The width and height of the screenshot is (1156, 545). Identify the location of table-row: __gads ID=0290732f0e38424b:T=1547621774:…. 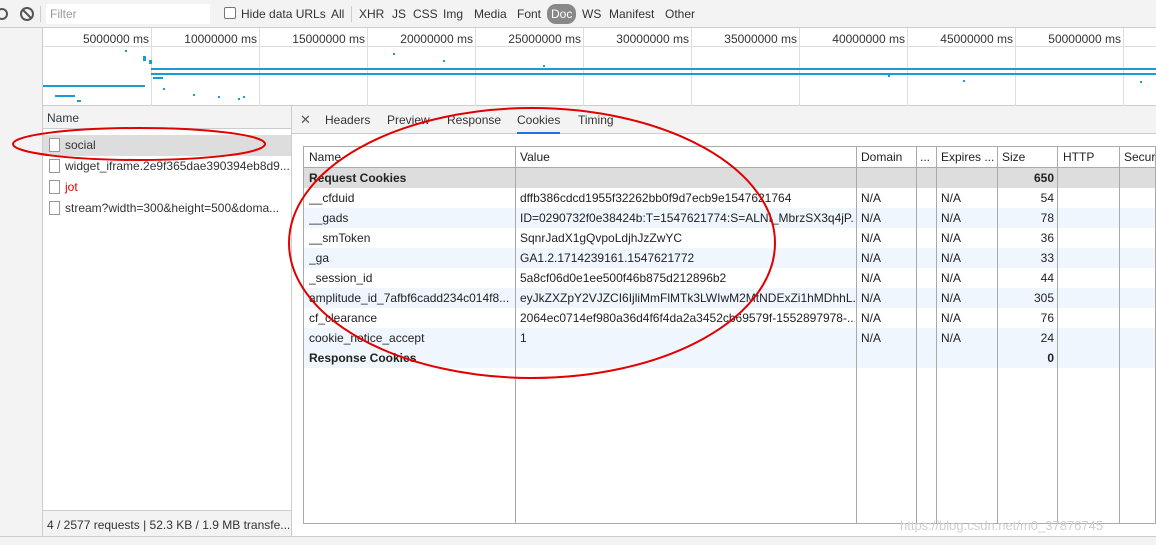
(729, 218).